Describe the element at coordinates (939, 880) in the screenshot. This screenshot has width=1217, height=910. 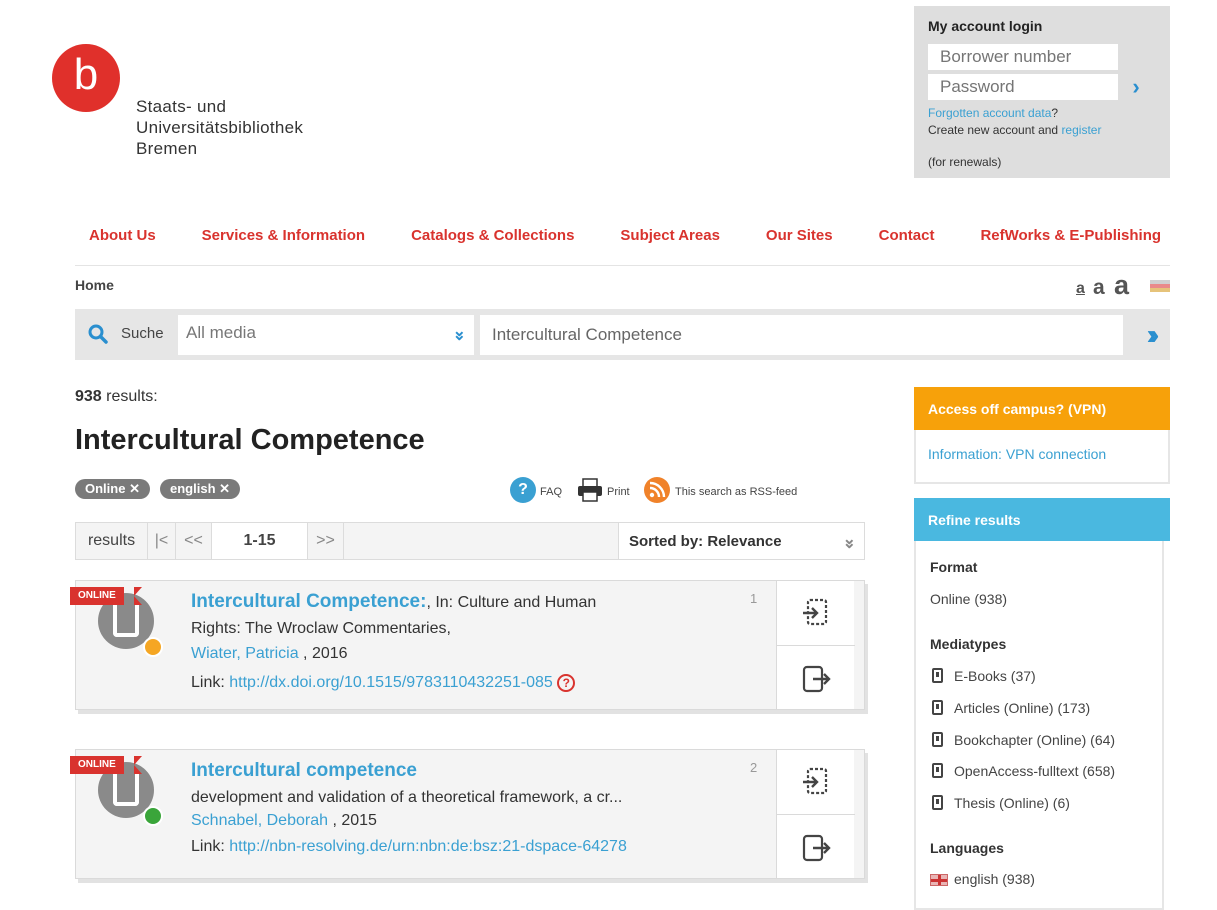
I see `english-flag-icon` at that location.